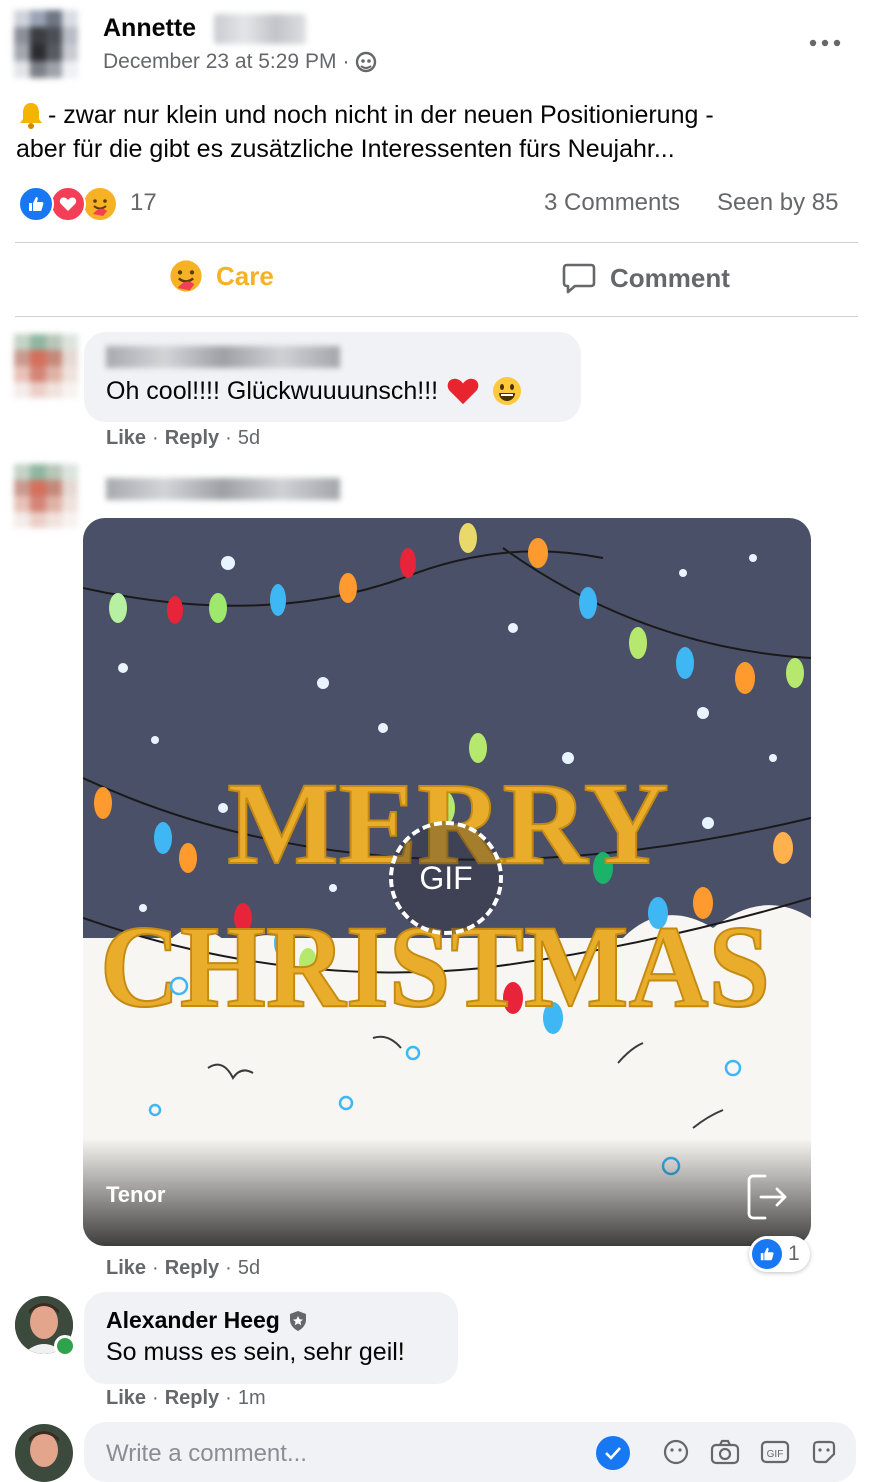  What do you see at coordinates (31, 115) in the screenshot?
I see `bell-icon` at bounding box center [31, 115].